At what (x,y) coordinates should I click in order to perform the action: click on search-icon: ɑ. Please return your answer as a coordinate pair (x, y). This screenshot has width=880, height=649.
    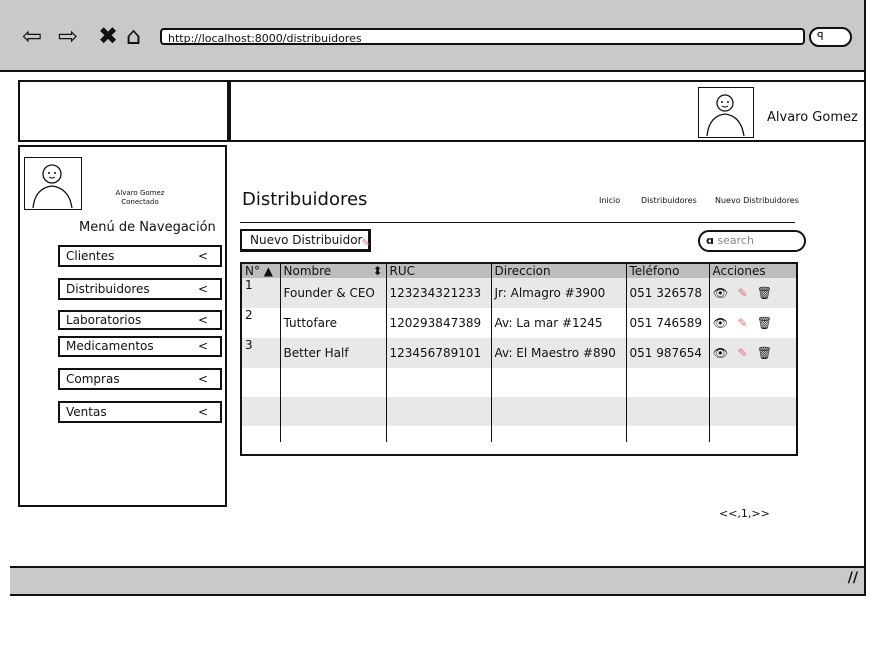
    Looking at the image, I should click on (710, 240).